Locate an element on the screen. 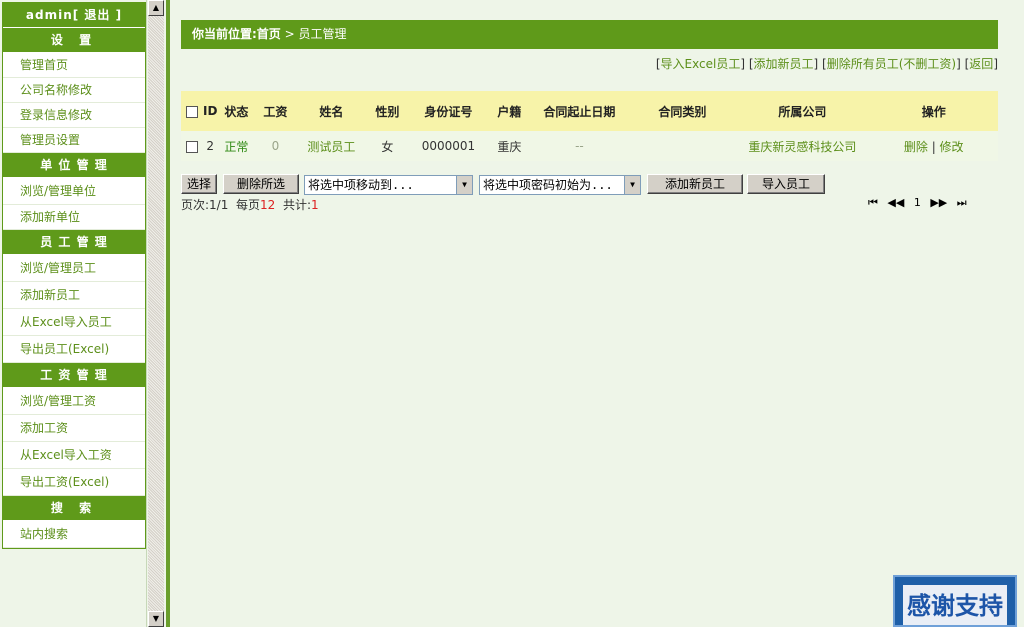  delete-selected-button: 删除所选 is located at coordinates (261, 184).